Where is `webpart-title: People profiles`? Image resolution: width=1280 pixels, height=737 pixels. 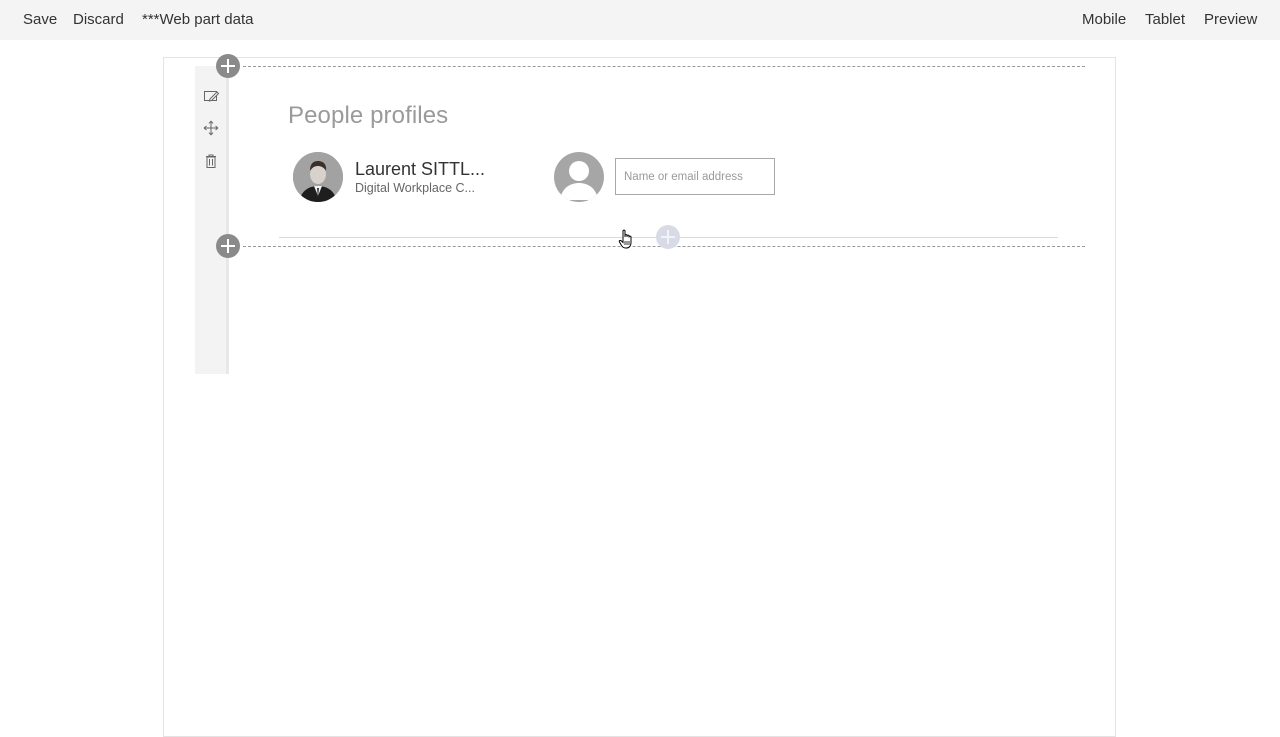 webpart-title: People profiles is located at coordinates (368, 116).